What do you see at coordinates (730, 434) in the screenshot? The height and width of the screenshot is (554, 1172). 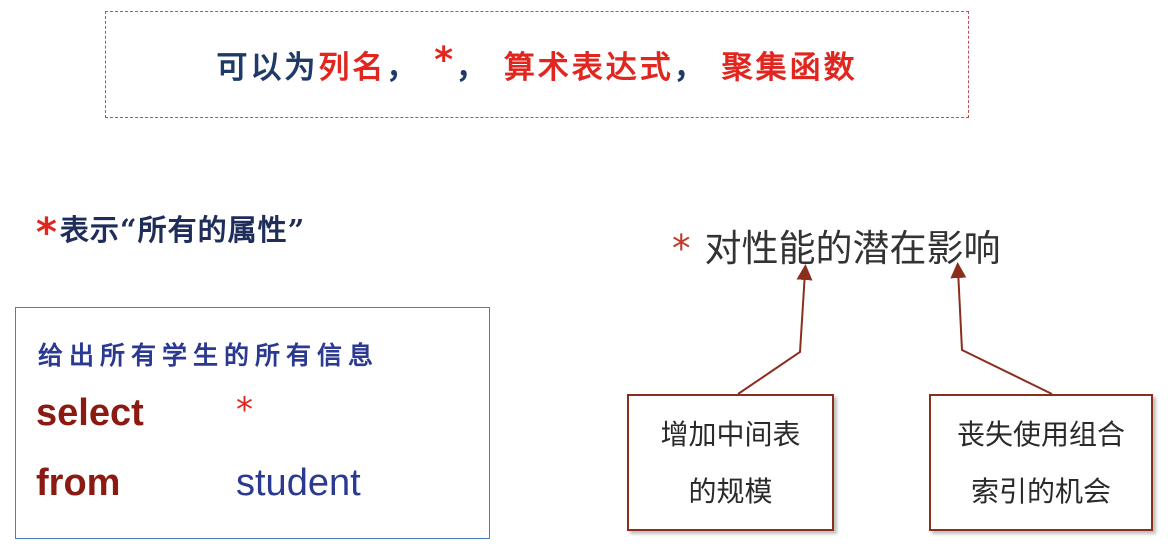 I see `callout-line: 增加中间表` at bounding box center [730, 434].